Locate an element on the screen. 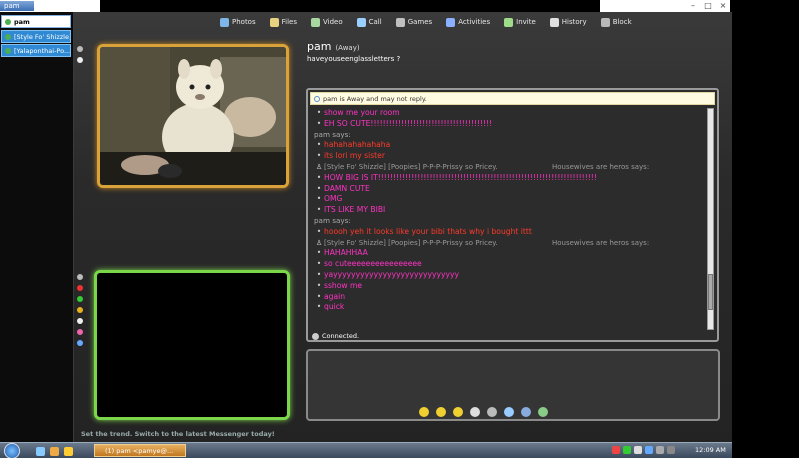 The image size is (799, 458). message-line: • show me your room is located at coordinates (510, 113).